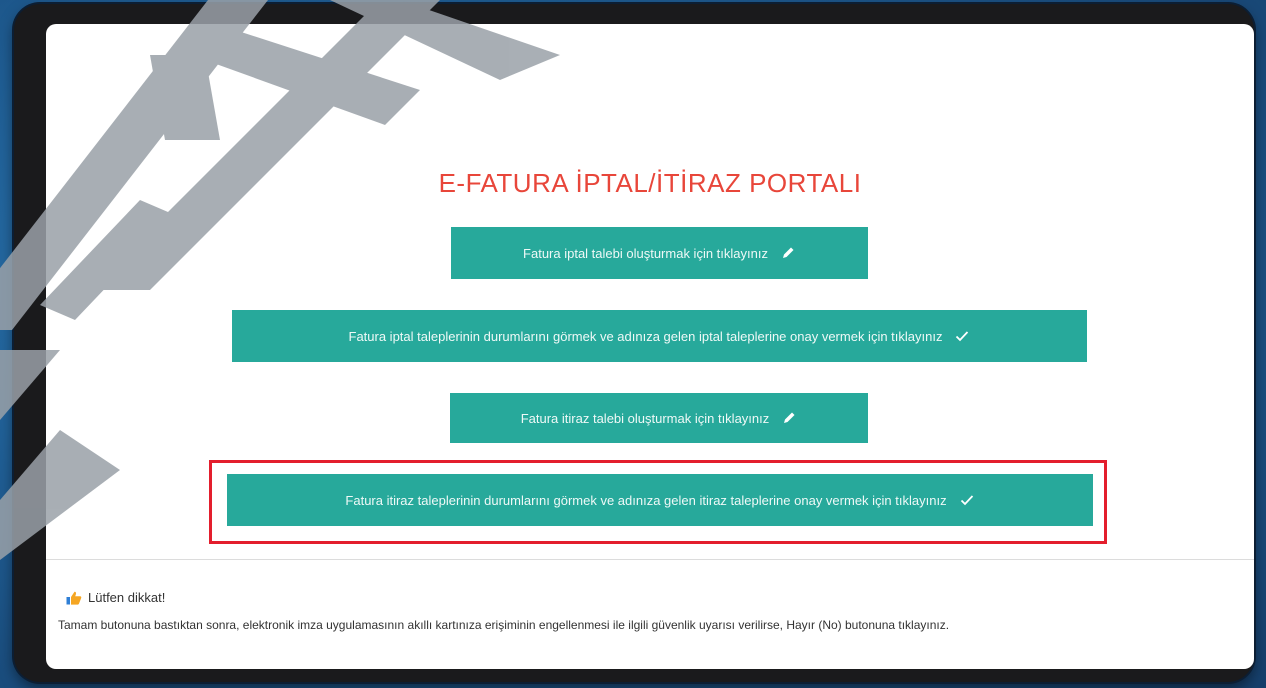 The width and height of the screenshot is (1266, 688). What do you see at coordinates (650, 559) in the screenshot?
I see `divider` at bounding box center [650, 559].